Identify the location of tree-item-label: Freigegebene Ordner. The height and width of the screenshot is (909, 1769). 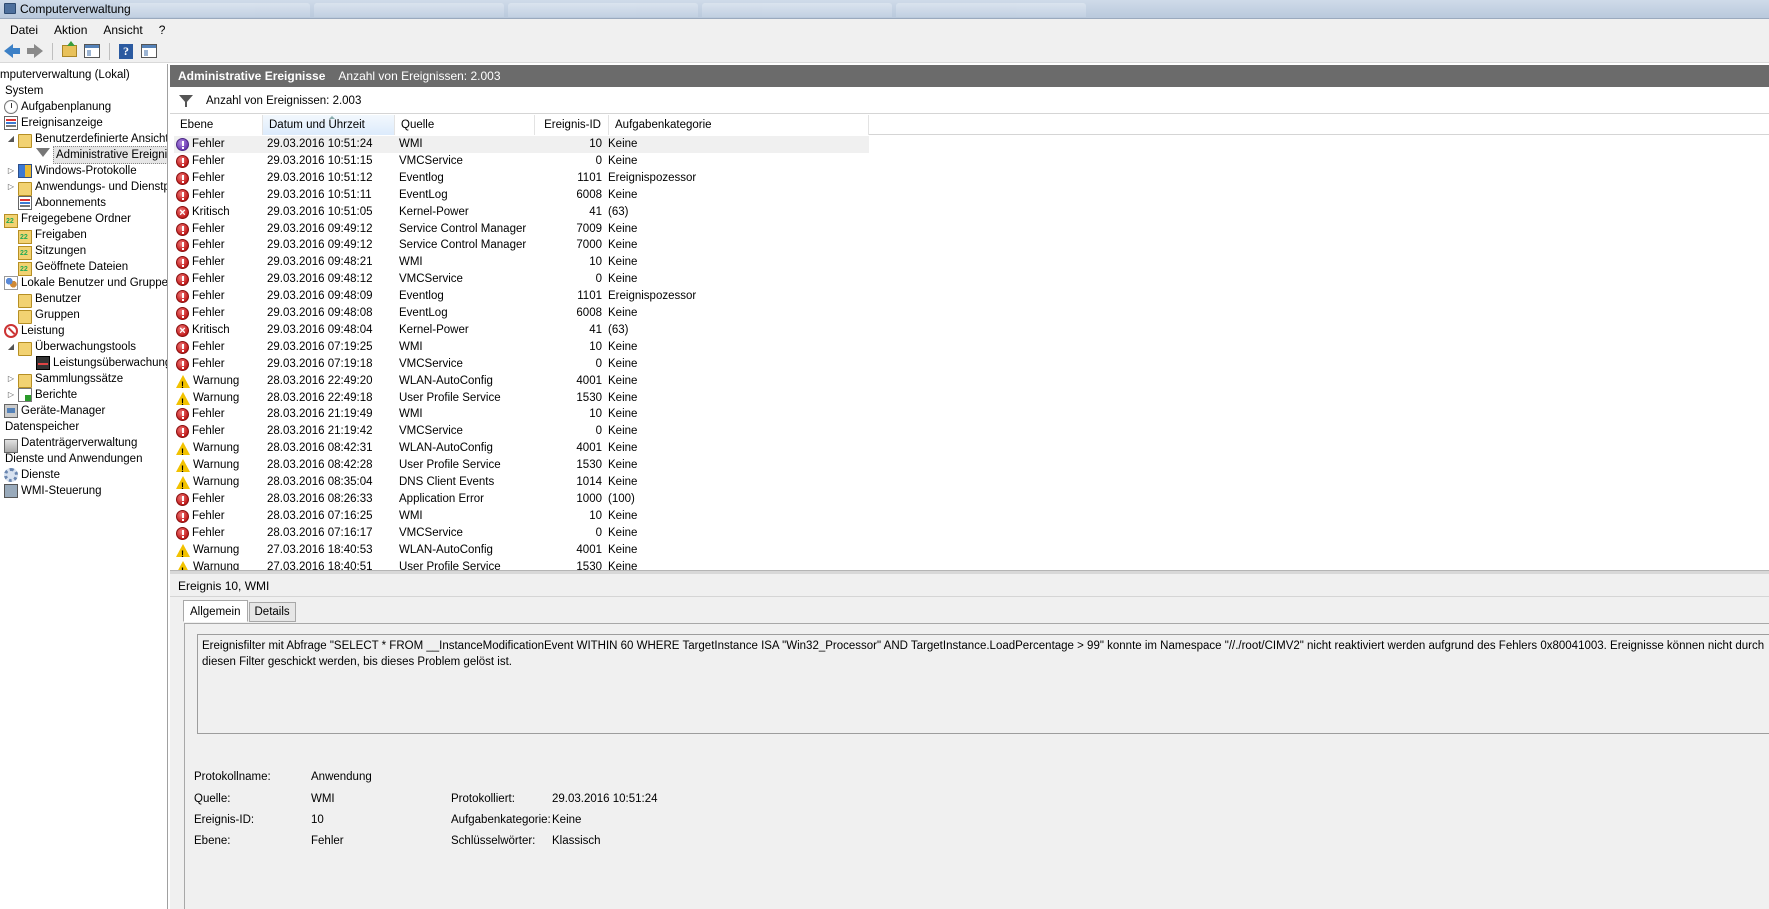
(76, 219).